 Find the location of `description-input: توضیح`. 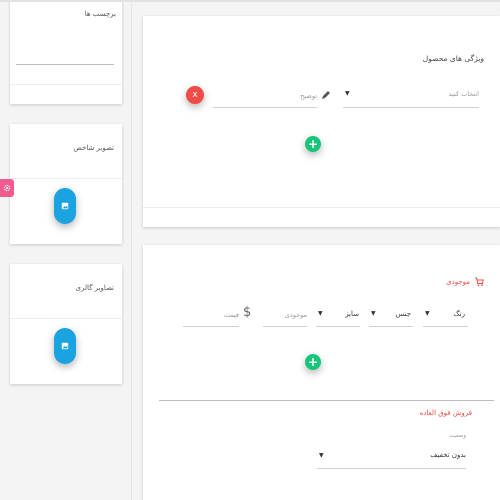

description-input: توضیح is located at coordinates (265, 96).